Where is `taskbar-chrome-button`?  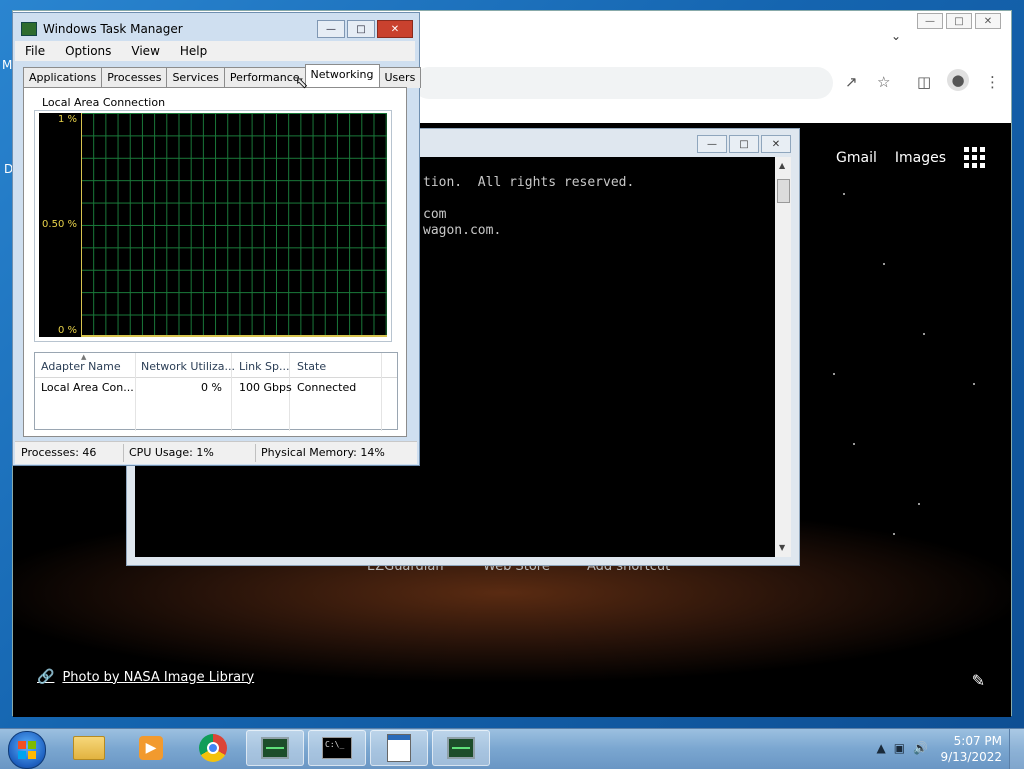
taskbar-chrome-button is located at coordinates (213, 748).